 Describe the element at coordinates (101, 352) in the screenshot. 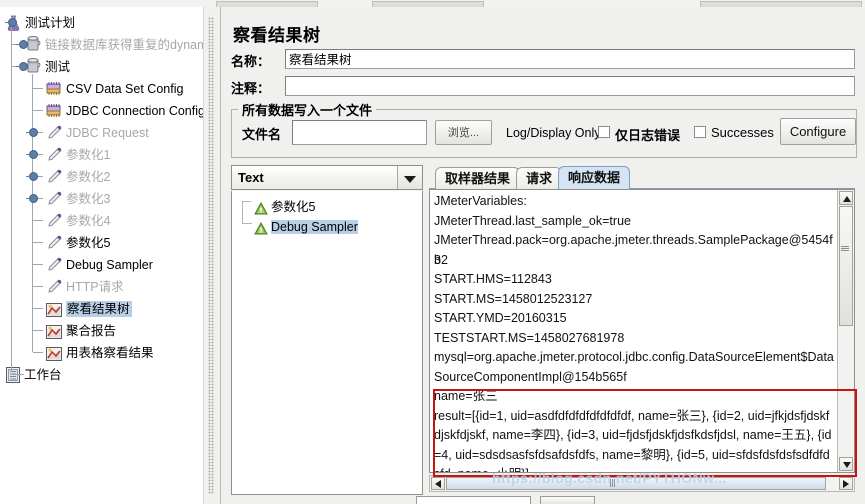

I see `tree-node: 用表格察看结果` at that location.